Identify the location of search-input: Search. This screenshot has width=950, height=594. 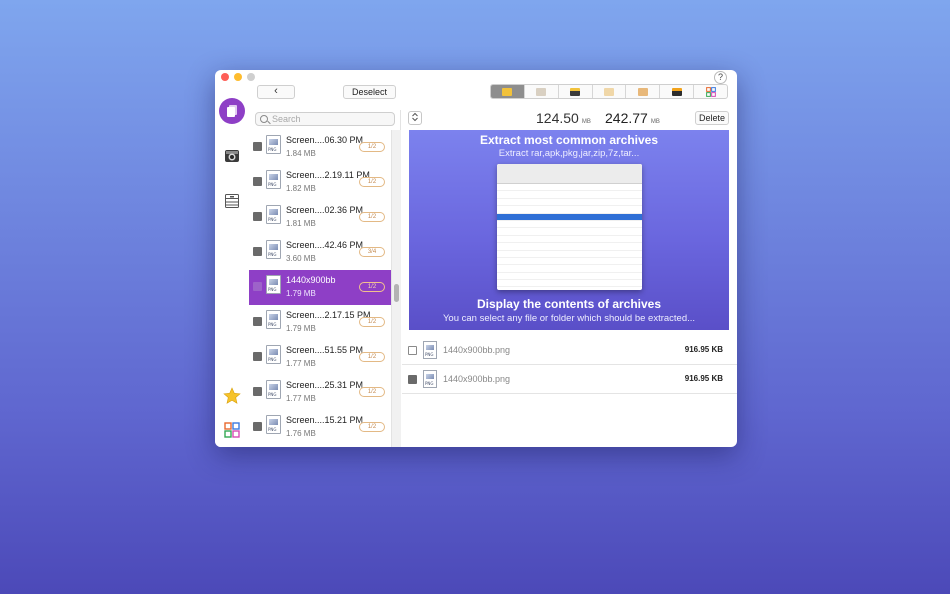
(325, 119).